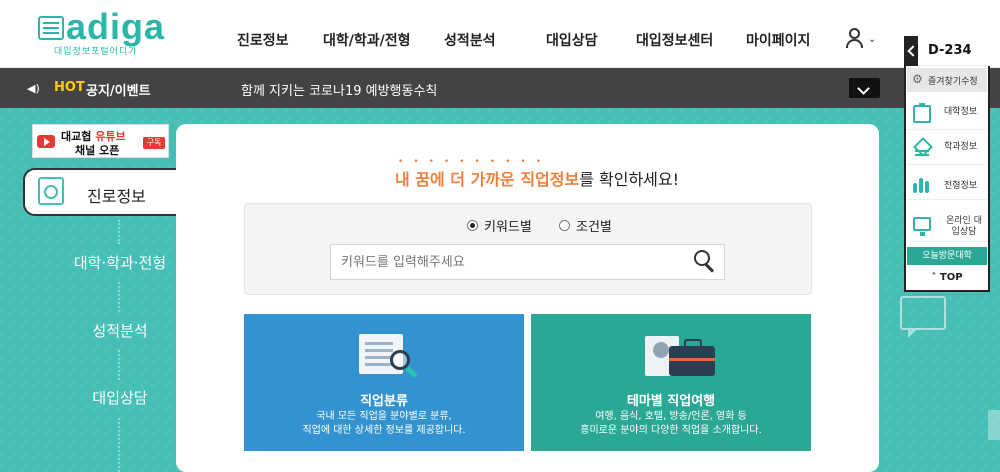  Describe the element at coordinates (154, 143) in the screenshot. I see `subscribe-badge: 구독` at that location.